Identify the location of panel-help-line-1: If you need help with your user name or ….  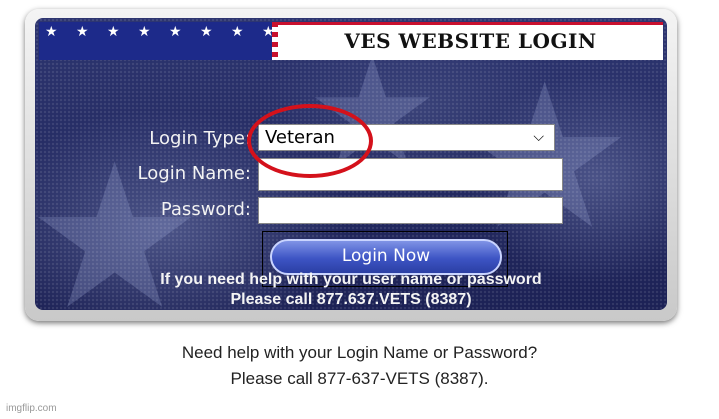
(351, 279).